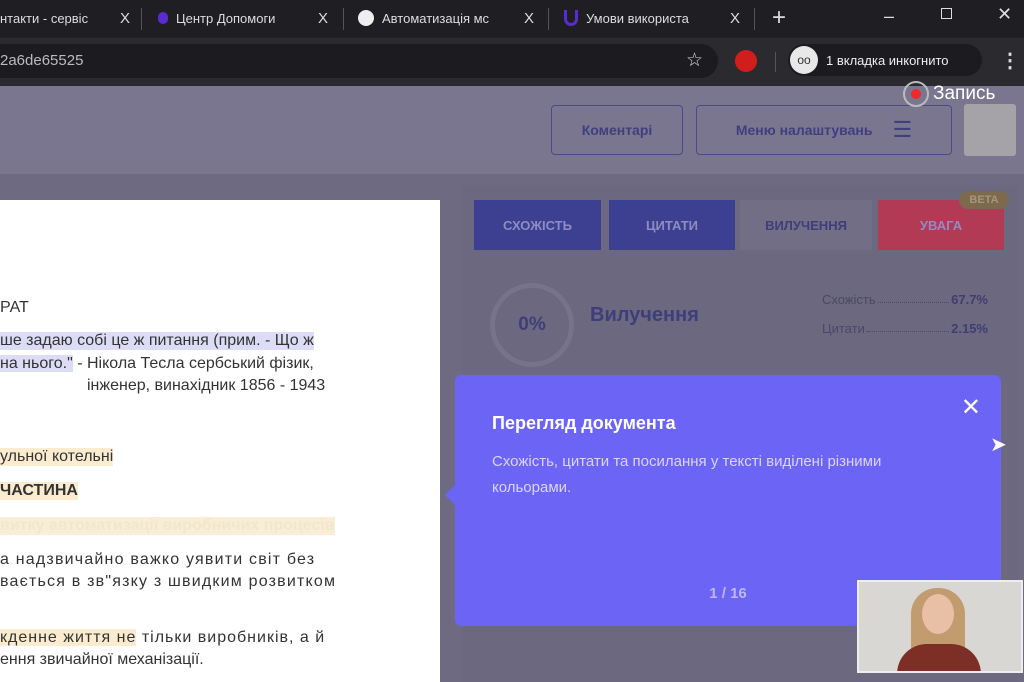 The height and width of the screenshot is (682, 1024). What do you see at coordinates (905, 328) in the screenshot?
I see `stat-quotes: Цитати 2.15%` at bounding box center [905, 328].